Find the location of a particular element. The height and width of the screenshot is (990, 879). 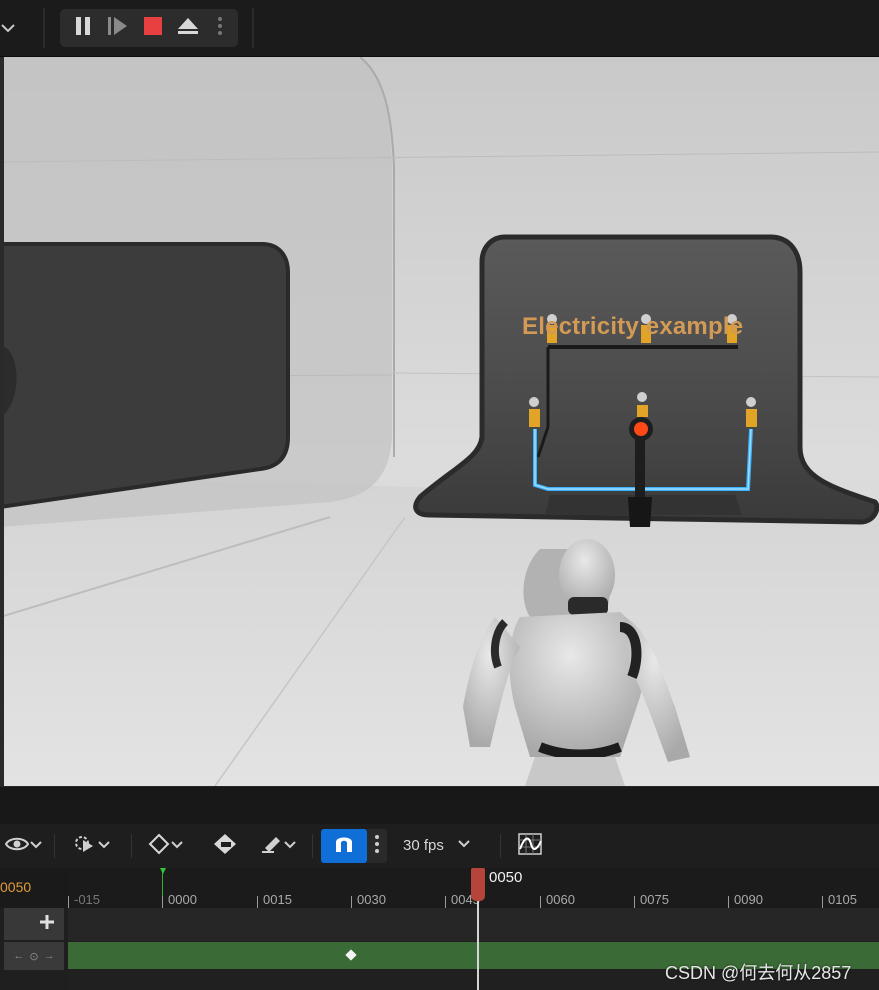

snap-options-button is located at coordinates (377, 846).